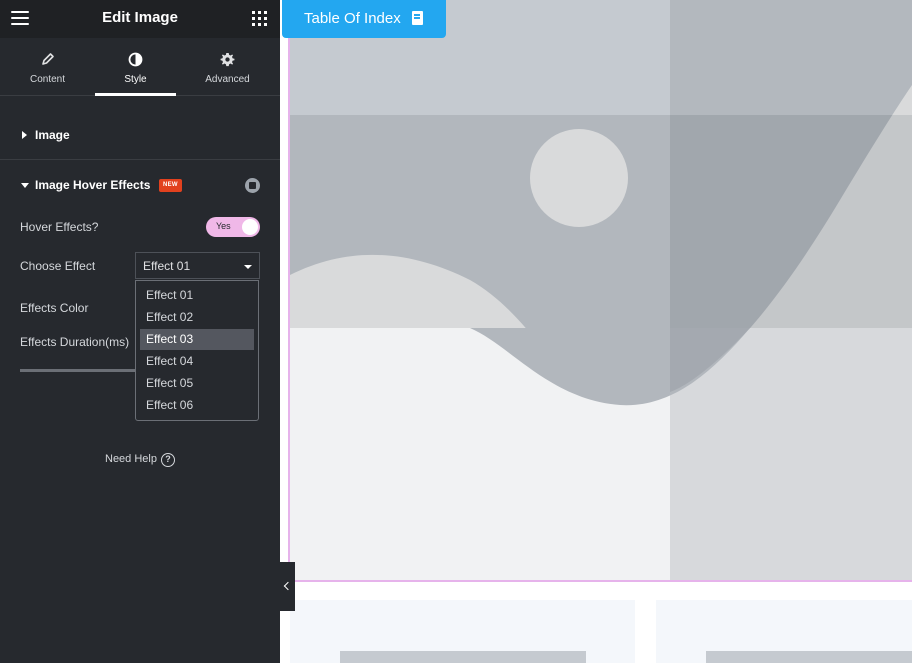 The height and width of the screenshot is (663, 912). What do you see at coordinates (47, 59) in the screenshot?
I see `pencil-icon` at bounding box center [47, 59].